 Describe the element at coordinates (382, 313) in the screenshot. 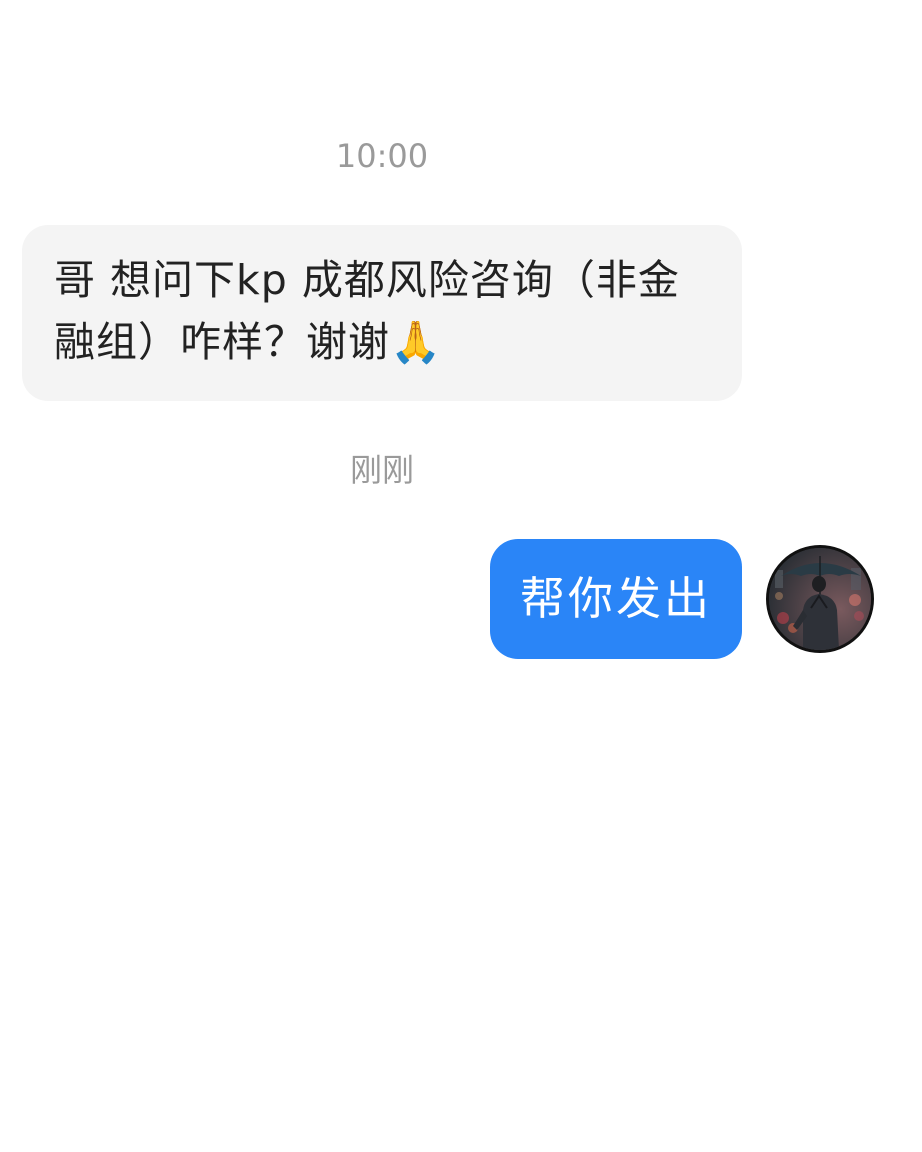

I see `incoming-message-bubble: 哥 想问下kp 成都风险咨询（非金融组）咋样？谢谢🙏` at that location.